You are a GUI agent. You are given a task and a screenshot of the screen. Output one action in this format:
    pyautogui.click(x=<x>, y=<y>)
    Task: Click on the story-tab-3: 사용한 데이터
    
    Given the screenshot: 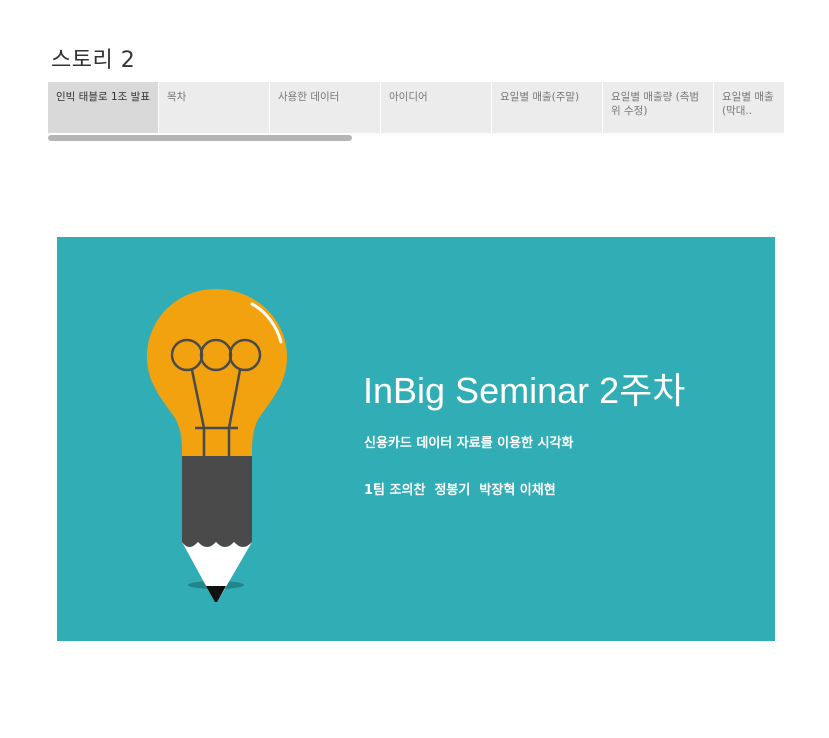 What is the action you would take?
    pyautogui.click(x=325, y=107)
    